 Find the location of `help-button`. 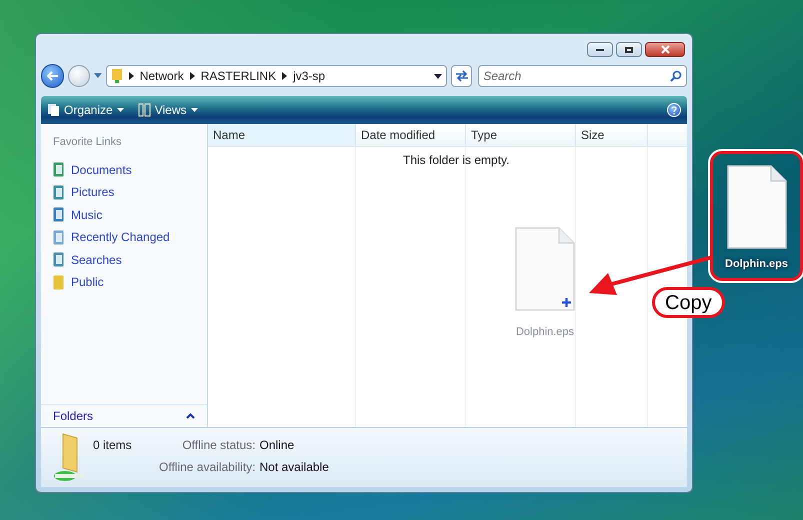

help-button is located at coordinates (674, 110).